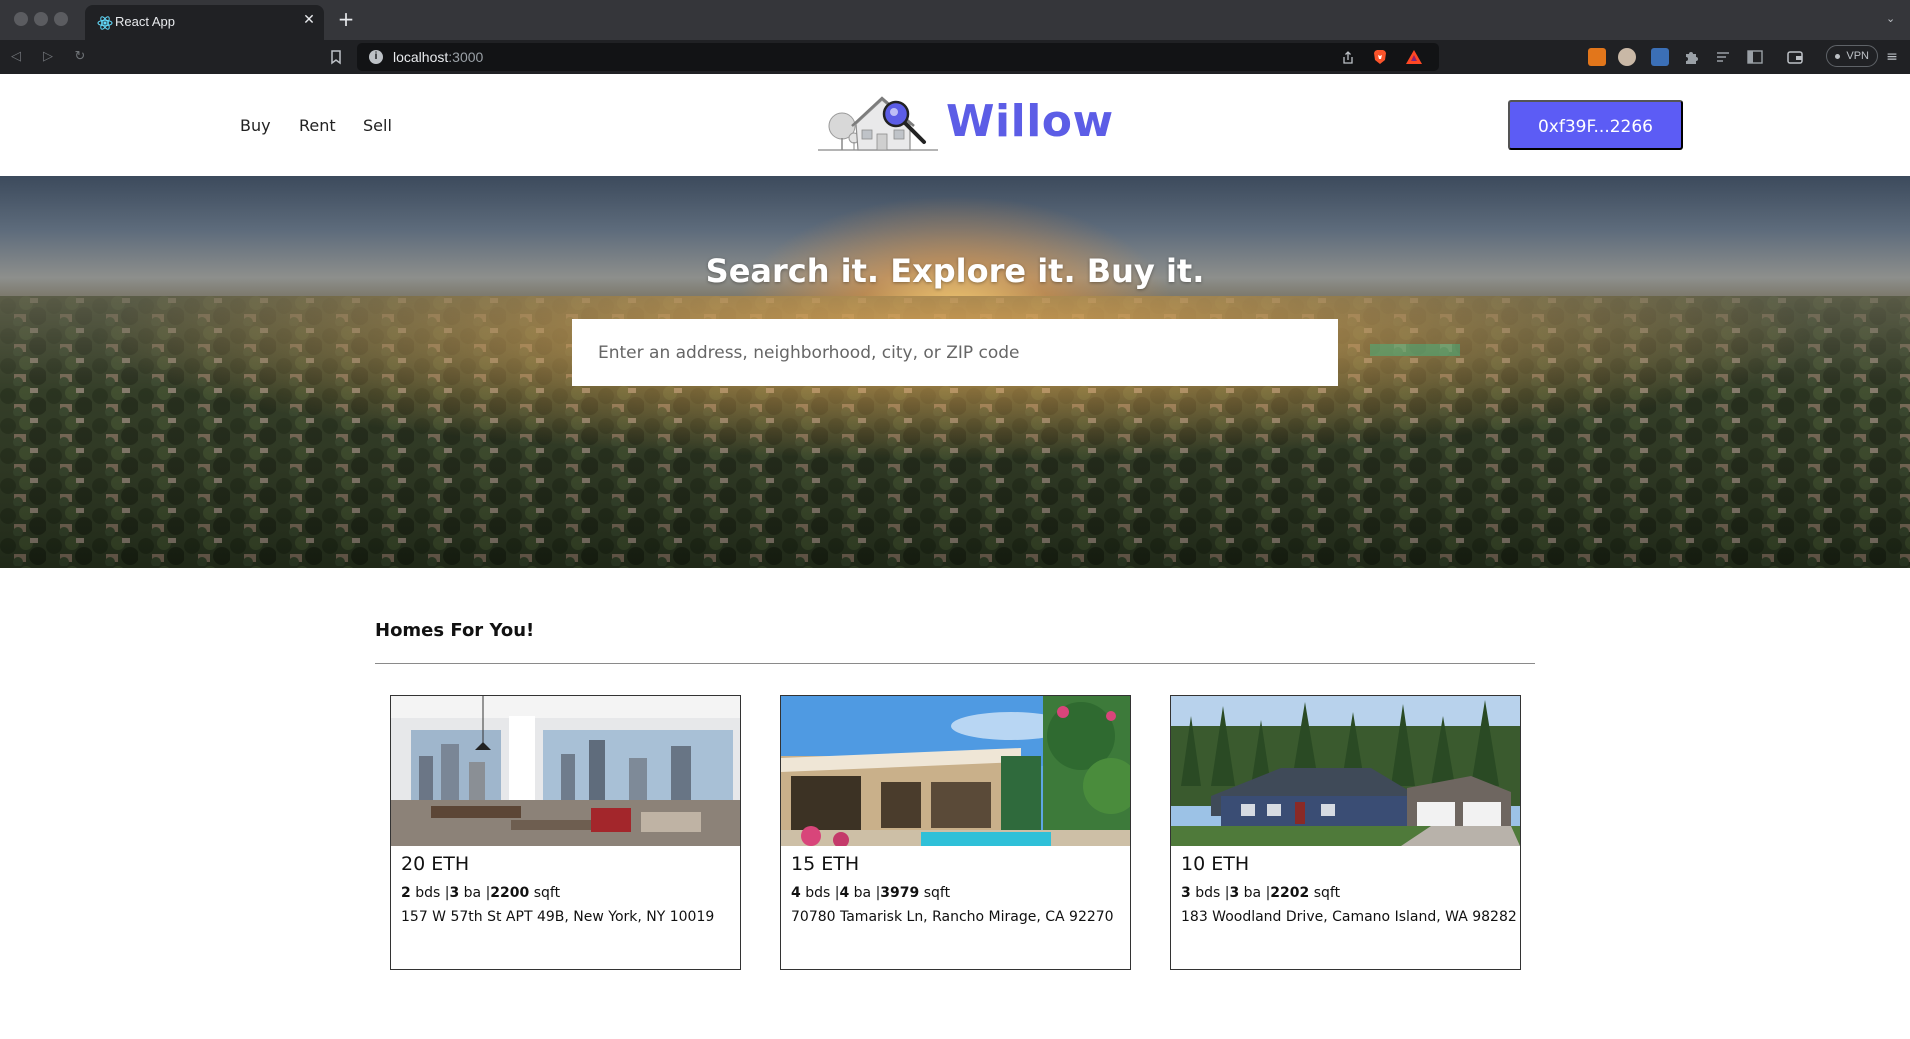 The height and width of the screenshot is (1039, 1910). I want to click on bookmark-icon, so click(336, 57).